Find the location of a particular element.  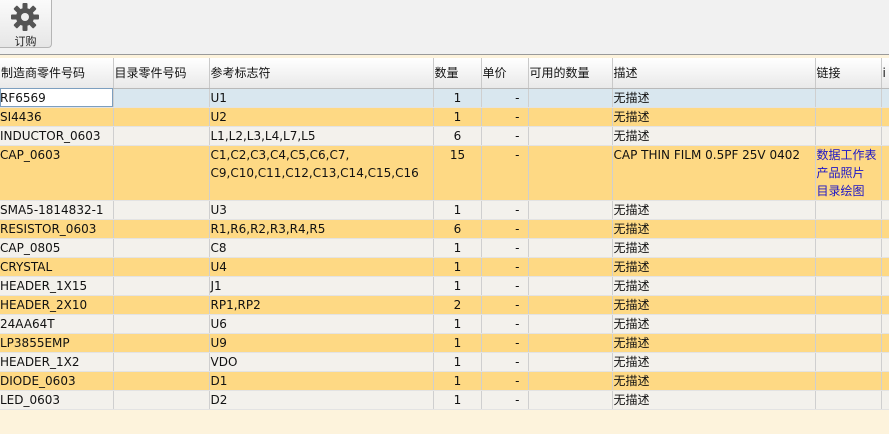

table-row: RF6569 U1 1- 无描述 is located at coordinates (444, 98).